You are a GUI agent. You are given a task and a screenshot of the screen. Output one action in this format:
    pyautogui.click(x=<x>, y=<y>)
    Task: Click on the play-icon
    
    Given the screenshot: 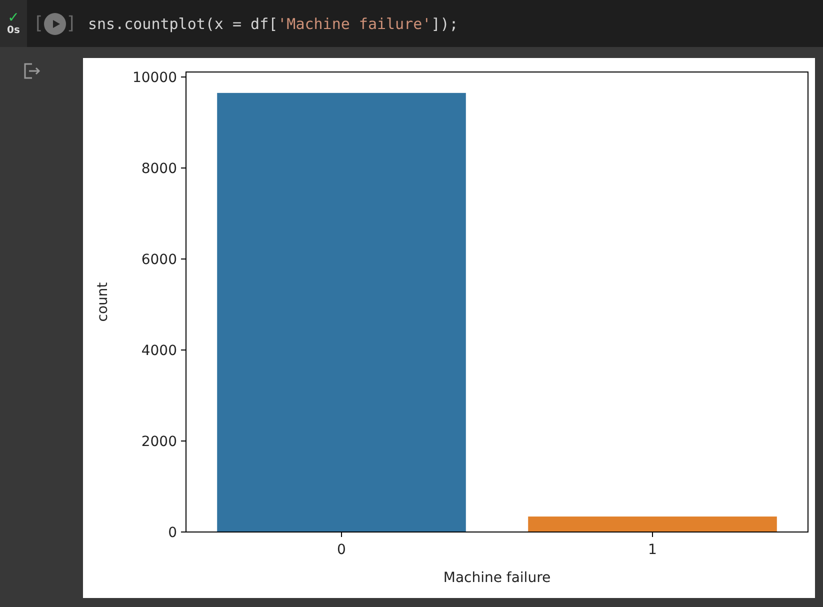 What is the action you would take?
    pyautogui.click(x=55, y=23)
    